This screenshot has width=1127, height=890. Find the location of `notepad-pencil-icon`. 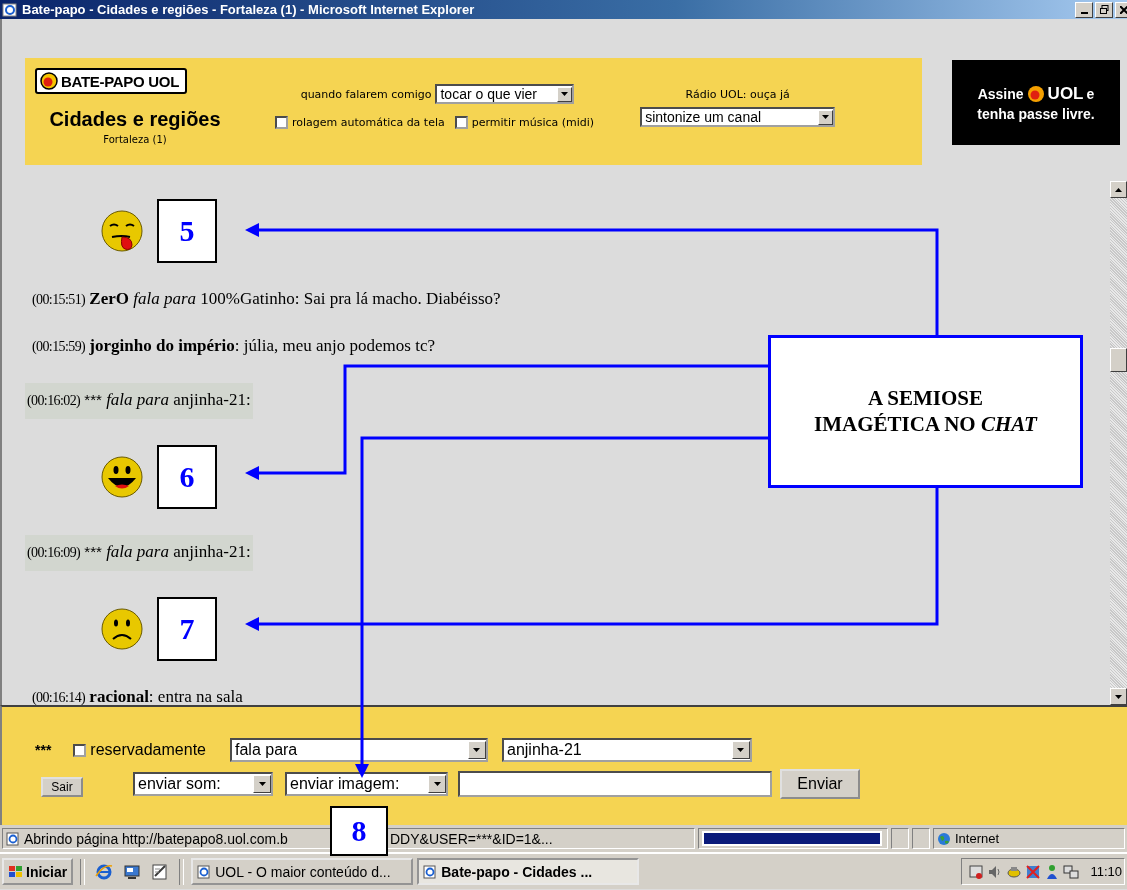

notepad-pencil-icon is located at coordinates (160, 871).